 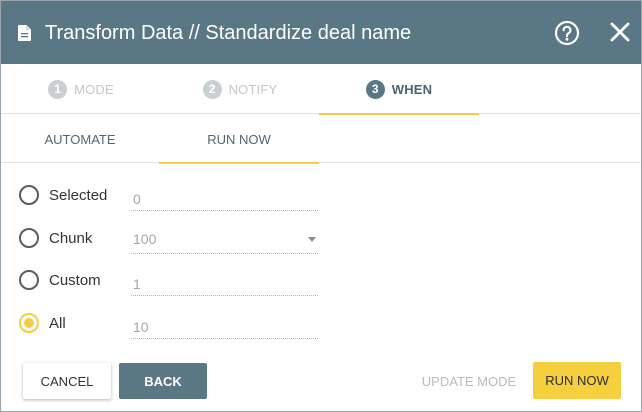 I want to click on step-number-badge: 3, so click(x=375, y=89).